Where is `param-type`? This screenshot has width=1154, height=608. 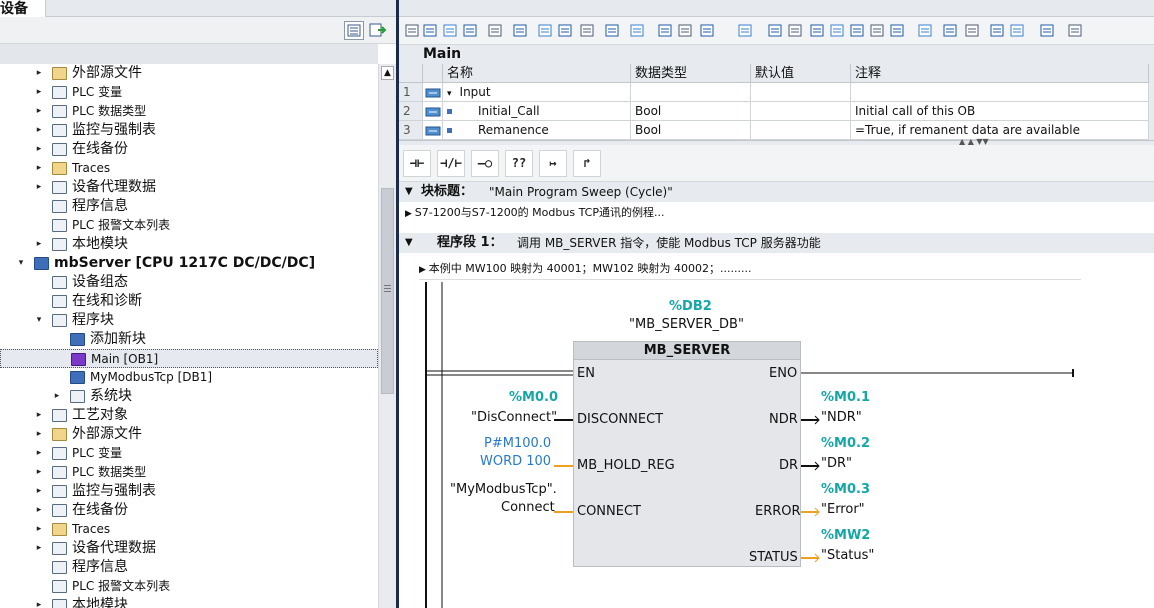
param-type is located at coordinates (691, 92).